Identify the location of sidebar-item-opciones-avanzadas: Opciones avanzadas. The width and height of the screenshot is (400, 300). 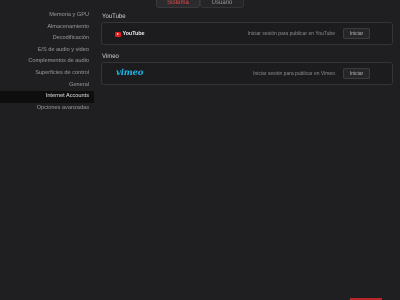
(47, 109).